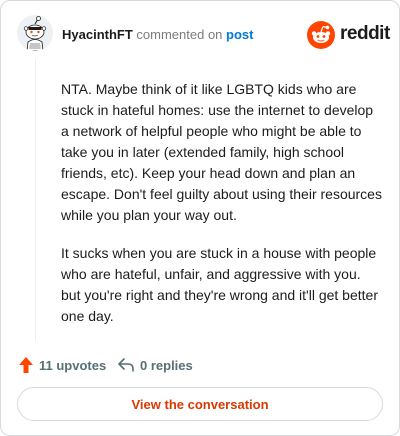 The height and width of the screenshot is (436, 400). I want to click on reddit-snoo-icon, so click(321, 35).